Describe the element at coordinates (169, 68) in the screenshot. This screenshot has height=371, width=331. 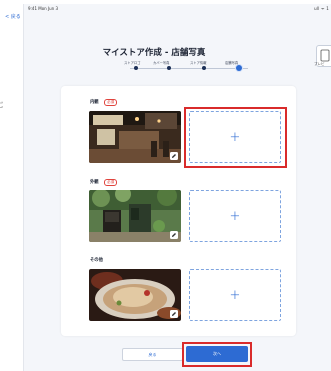
I see `step-dot-cover` at that location.